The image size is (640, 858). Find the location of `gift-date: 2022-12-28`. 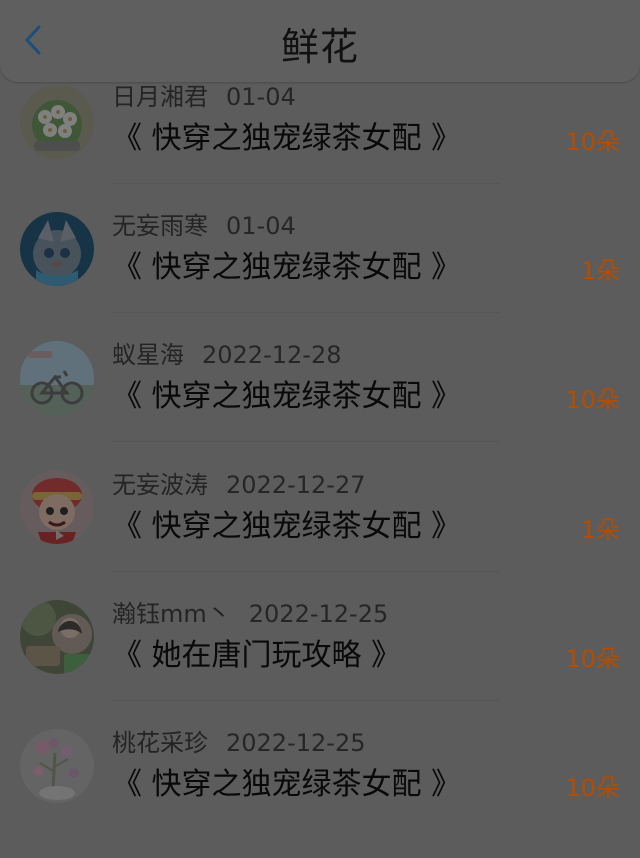

gift-date: 2022-12-28 is located at coordinates (272, 355).